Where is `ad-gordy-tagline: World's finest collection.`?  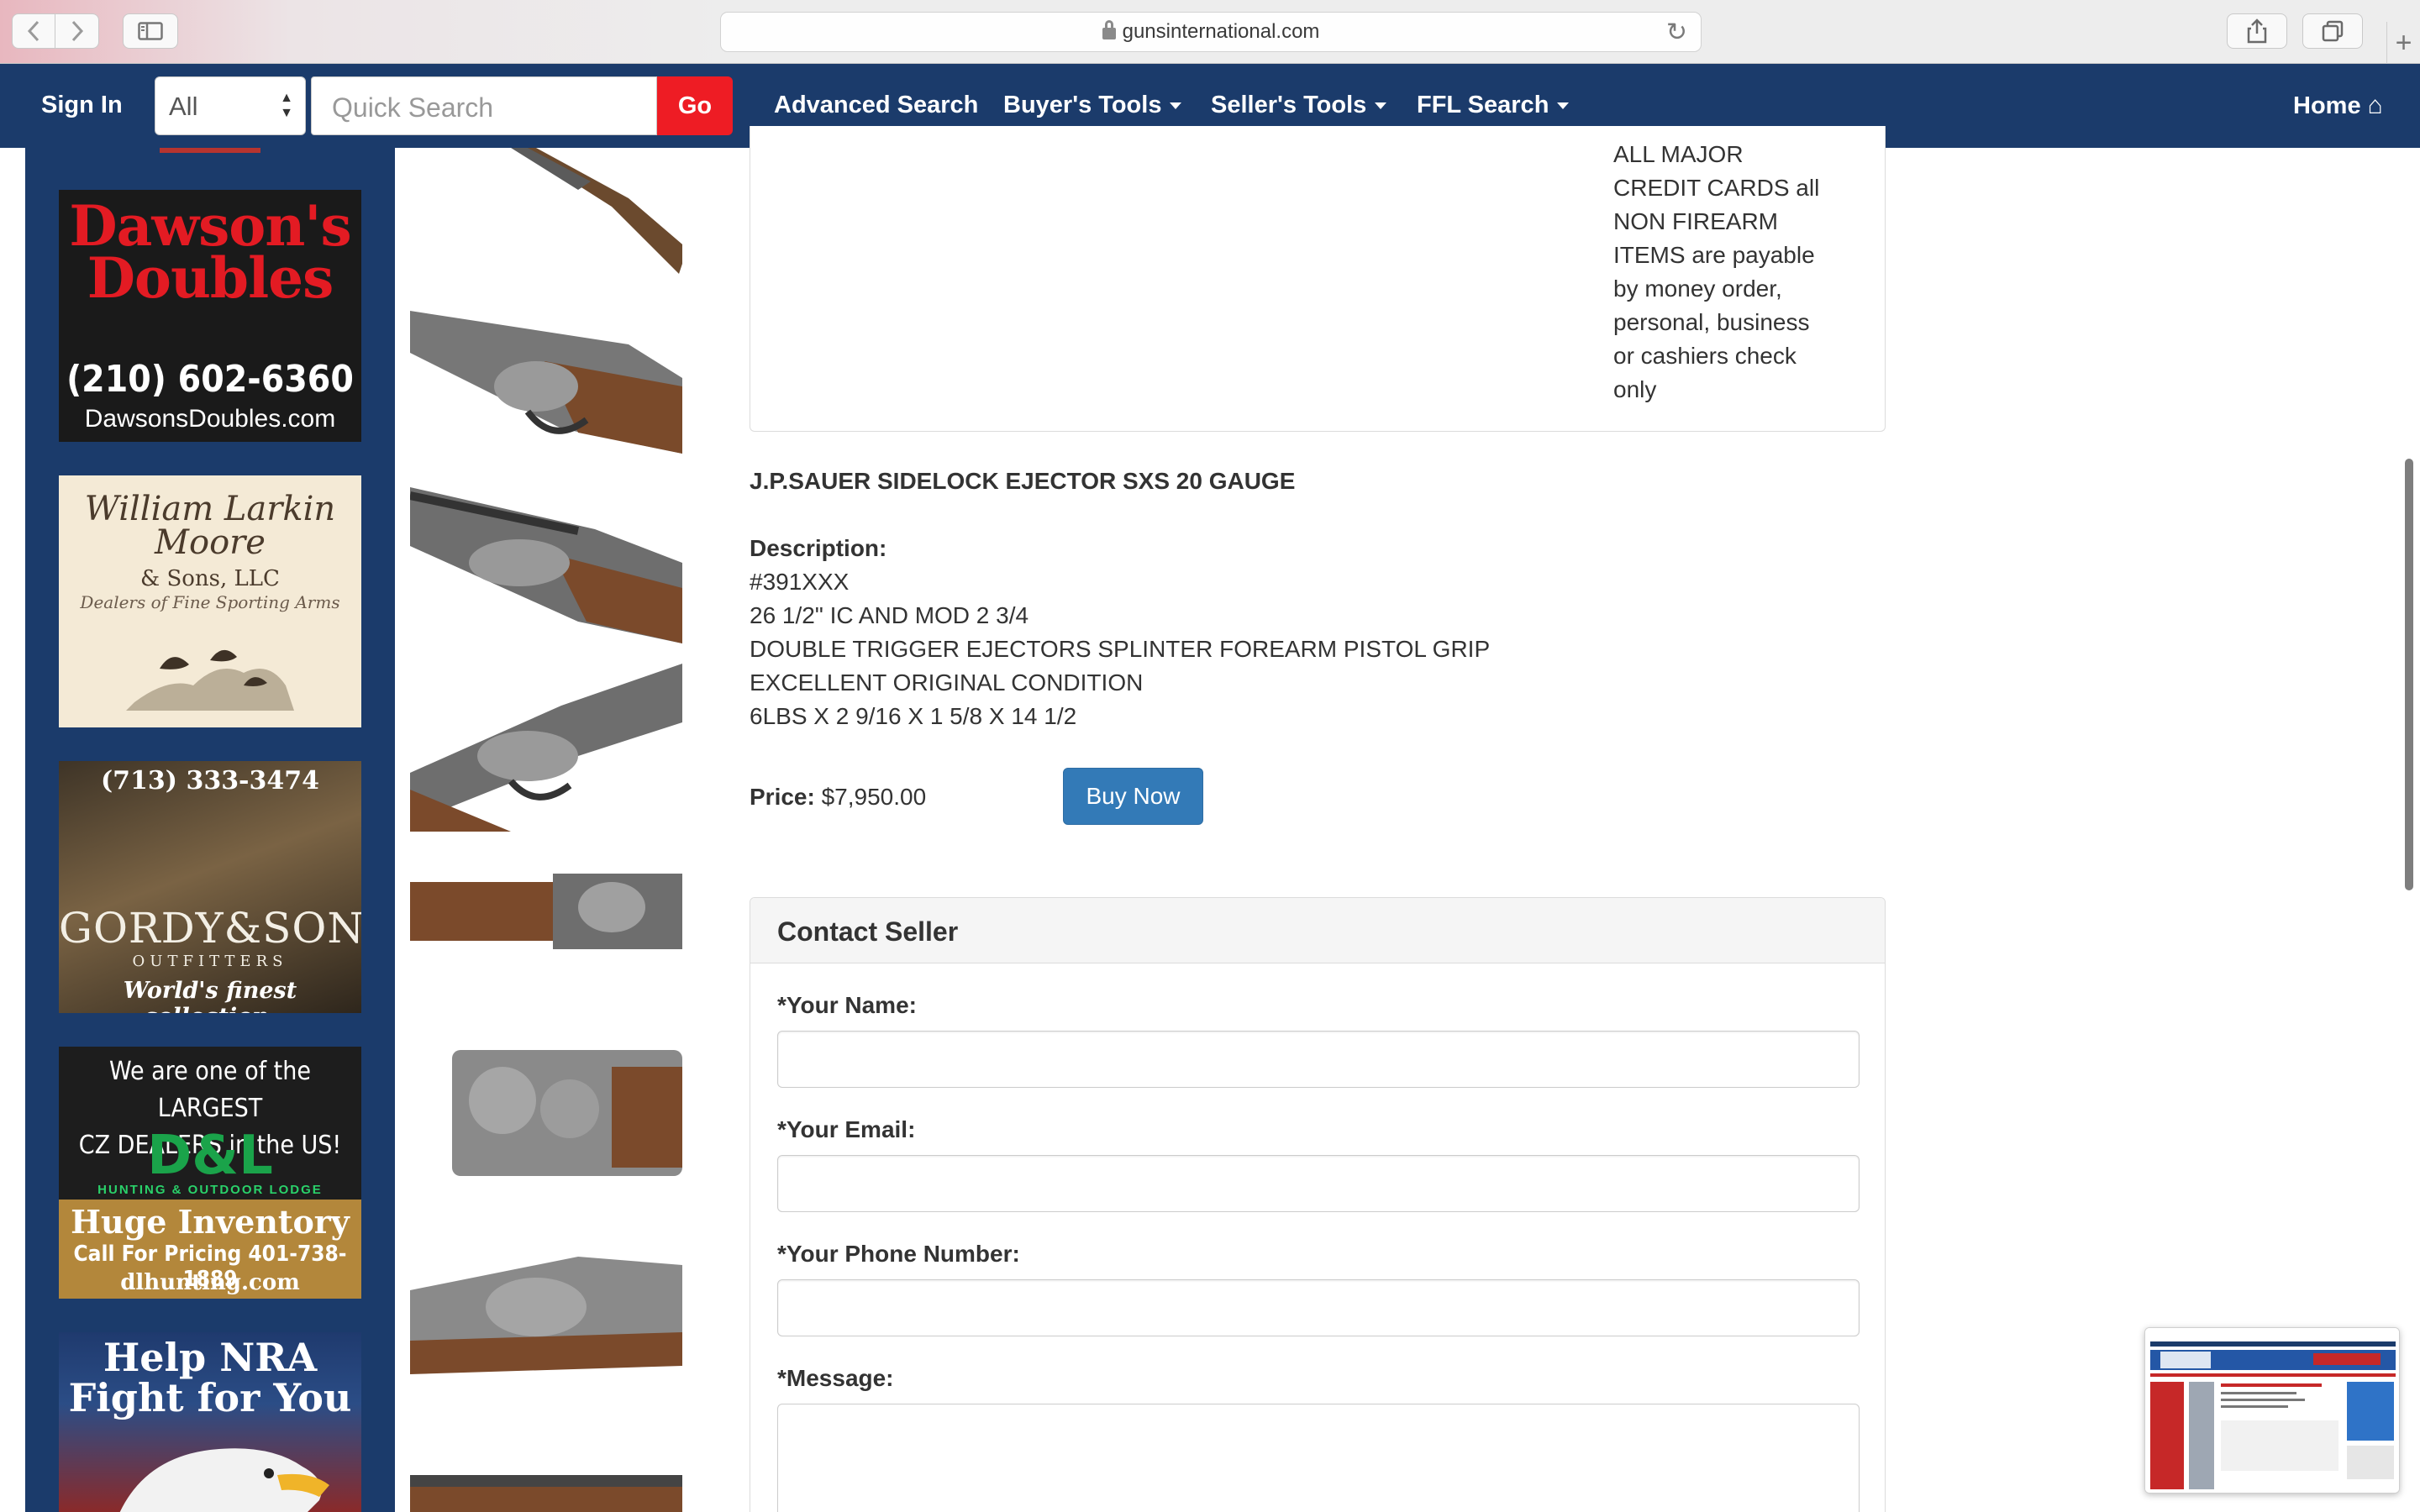
ad-gordy-tagline: World's finest collection. is located at coordinates (210, 995).